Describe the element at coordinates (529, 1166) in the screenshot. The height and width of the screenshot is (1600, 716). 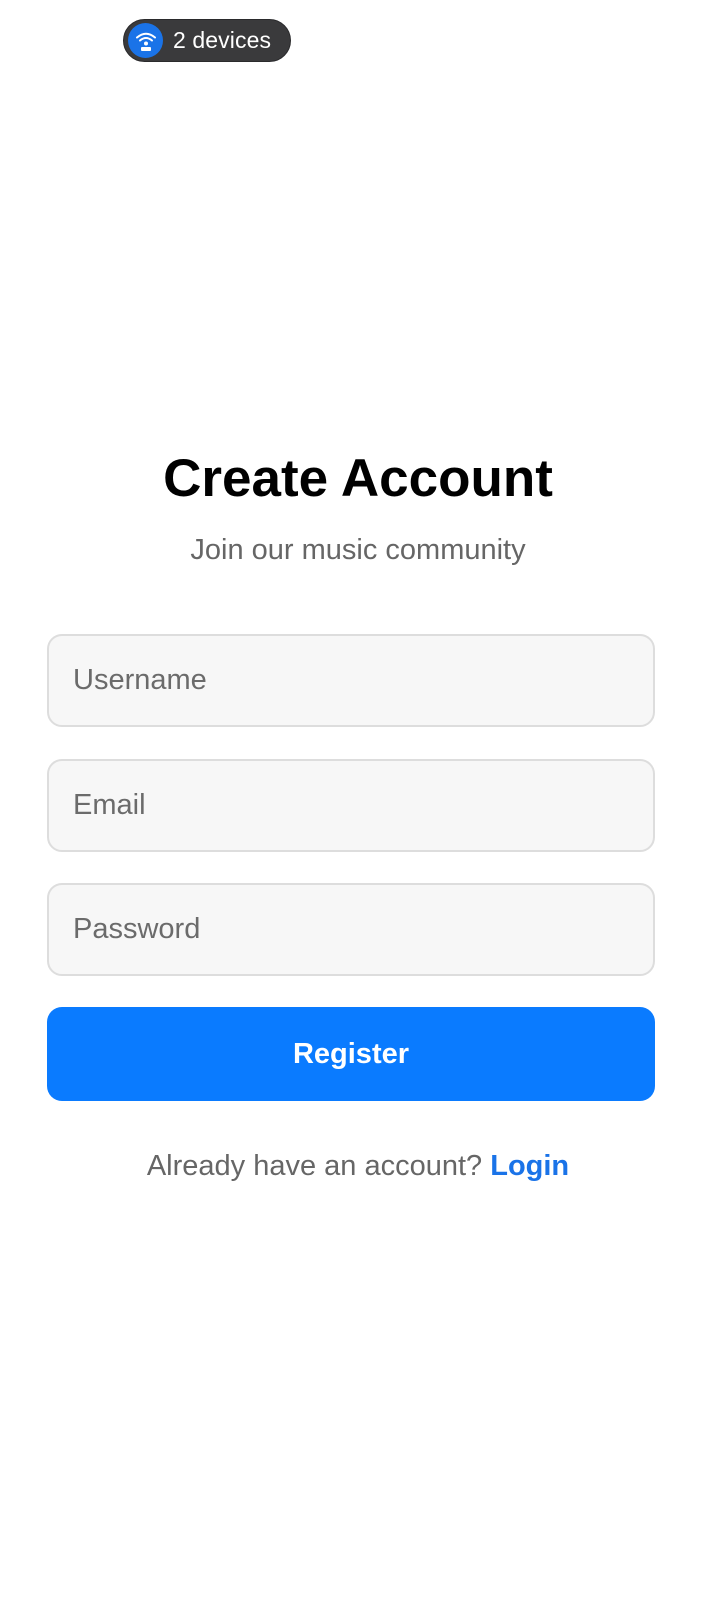
I see `login-link: Login` at that location.